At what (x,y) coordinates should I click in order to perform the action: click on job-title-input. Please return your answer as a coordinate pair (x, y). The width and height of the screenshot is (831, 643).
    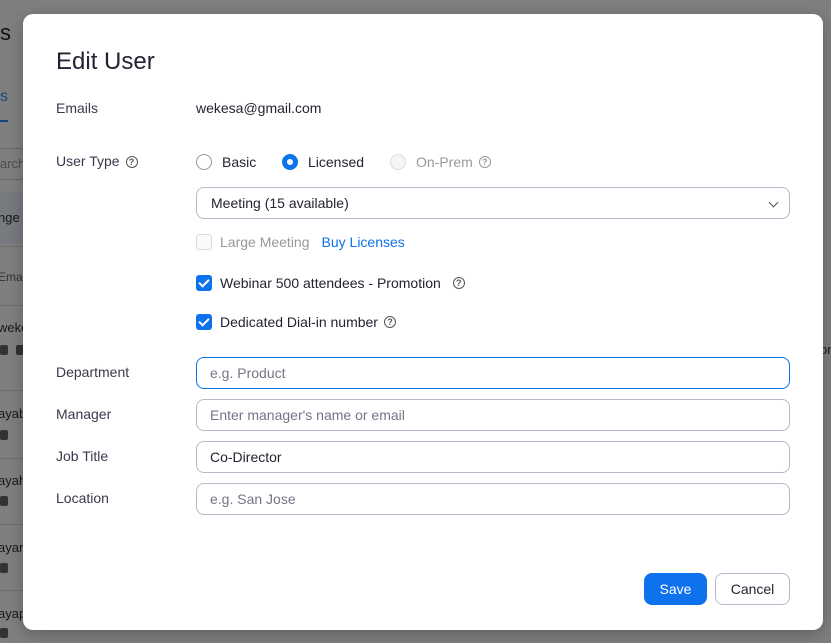
    Looking at the image, I should click on (493, 457).